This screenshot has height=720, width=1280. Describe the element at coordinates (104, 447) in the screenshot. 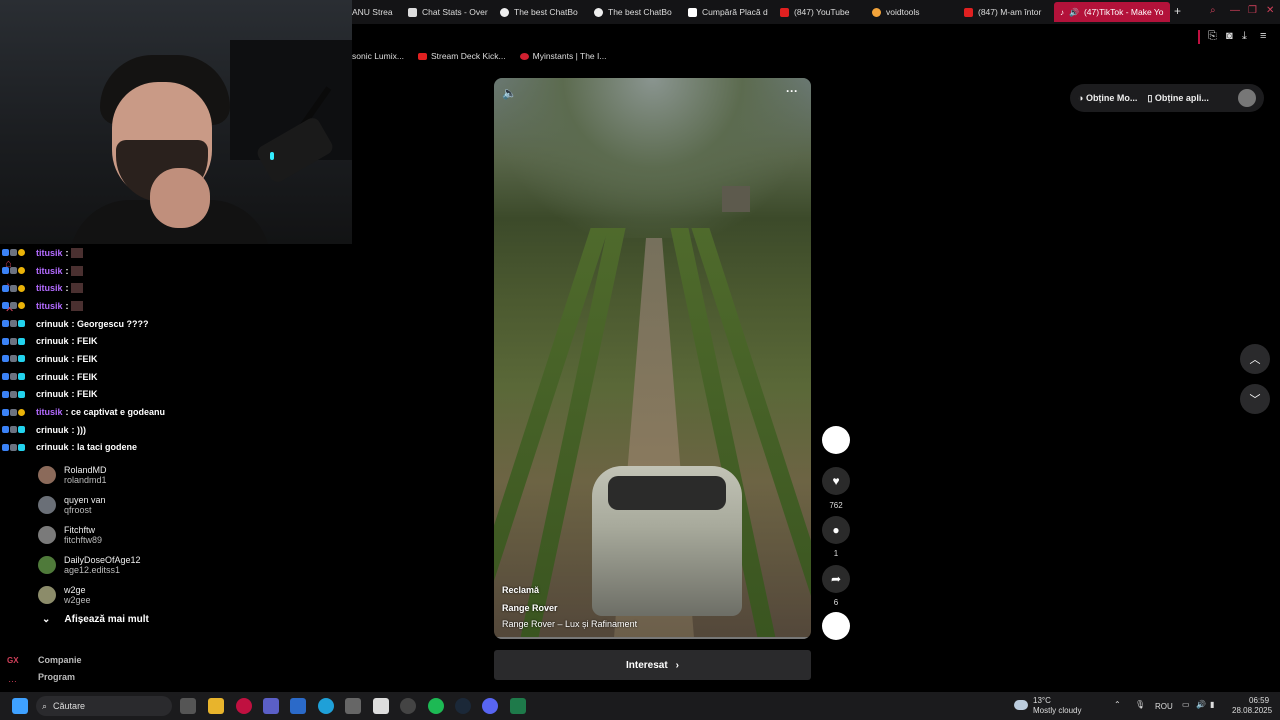

I see `chat-text: : la taci godene` at that location.